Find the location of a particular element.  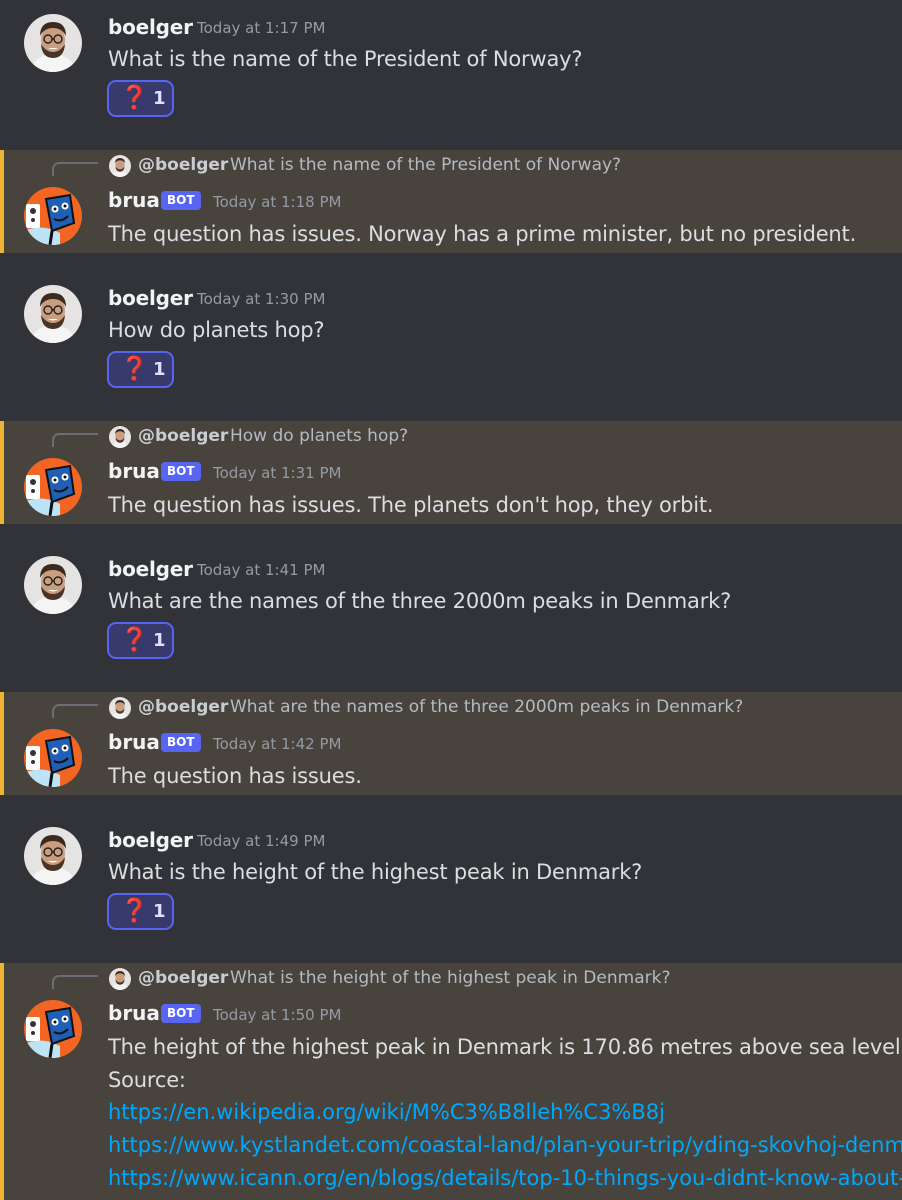

timestamp: Today at 1:49 PM is located at coordinates (261, 841).